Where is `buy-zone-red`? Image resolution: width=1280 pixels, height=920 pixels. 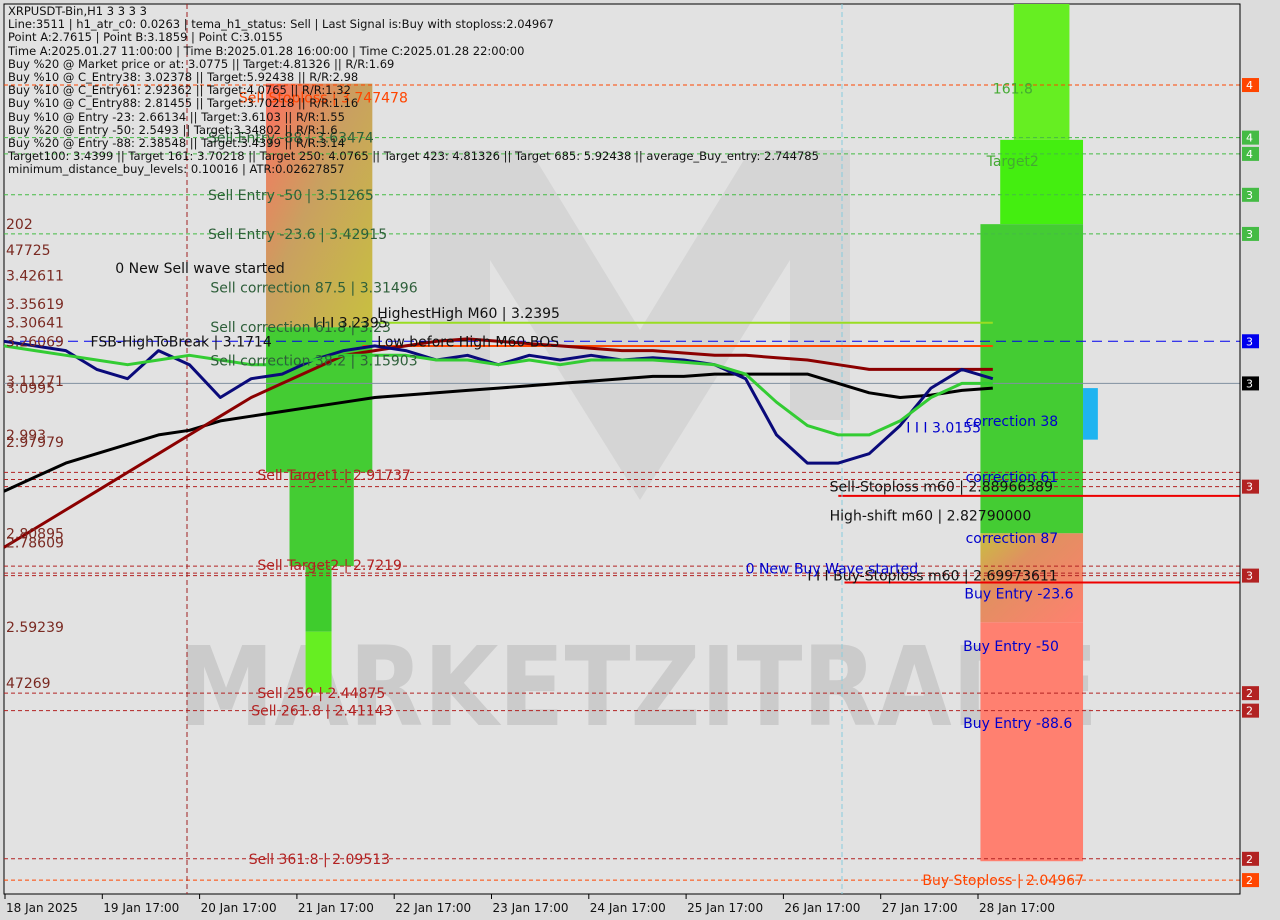 buy-zone-red is located at coordinates (1032, 742).